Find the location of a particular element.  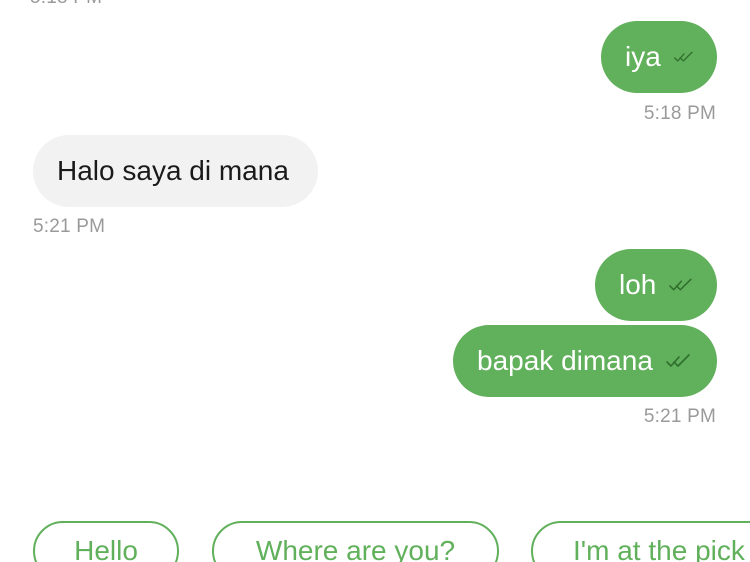

incoming-message-bubble: Halo saya di mana is located at coordinates (175, 171).